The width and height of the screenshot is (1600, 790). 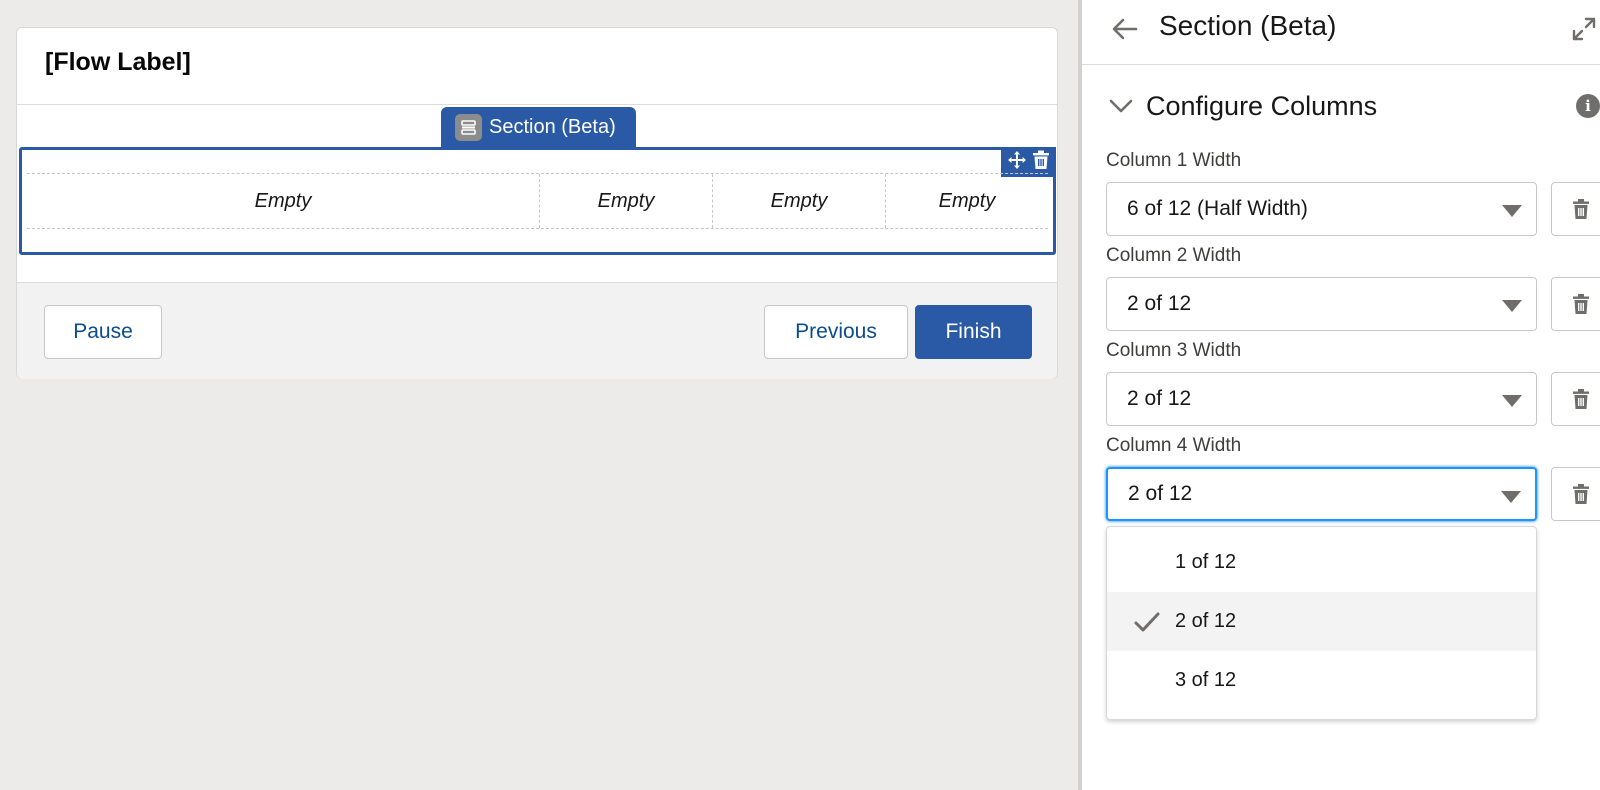 I want to click on section-component: Empty Empty Empty Empty, so click(x=537, y=201).